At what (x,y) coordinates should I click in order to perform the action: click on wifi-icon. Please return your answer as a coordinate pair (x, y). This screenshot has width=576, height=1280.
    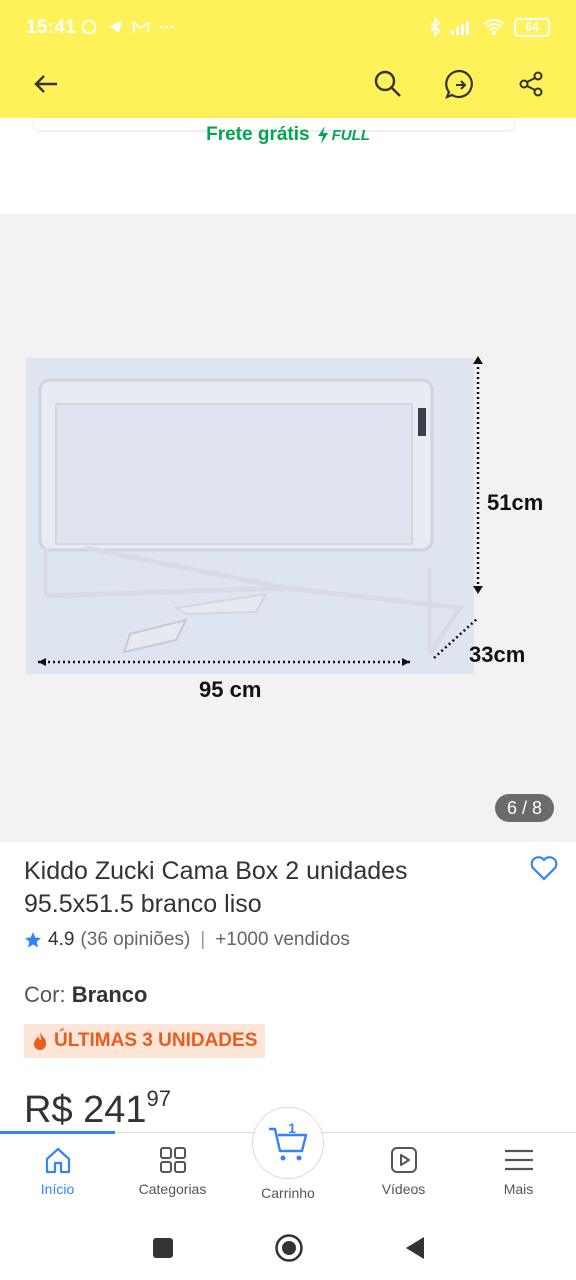
    Looking at the image, I should click on (494, 27).